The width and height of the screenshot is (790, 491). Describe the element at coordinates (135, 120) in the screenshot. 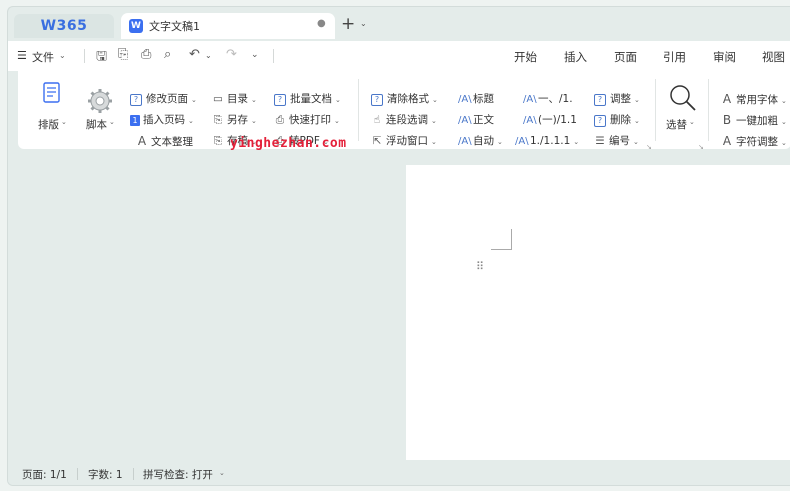

I see `page-number-icon: 1` at that location.